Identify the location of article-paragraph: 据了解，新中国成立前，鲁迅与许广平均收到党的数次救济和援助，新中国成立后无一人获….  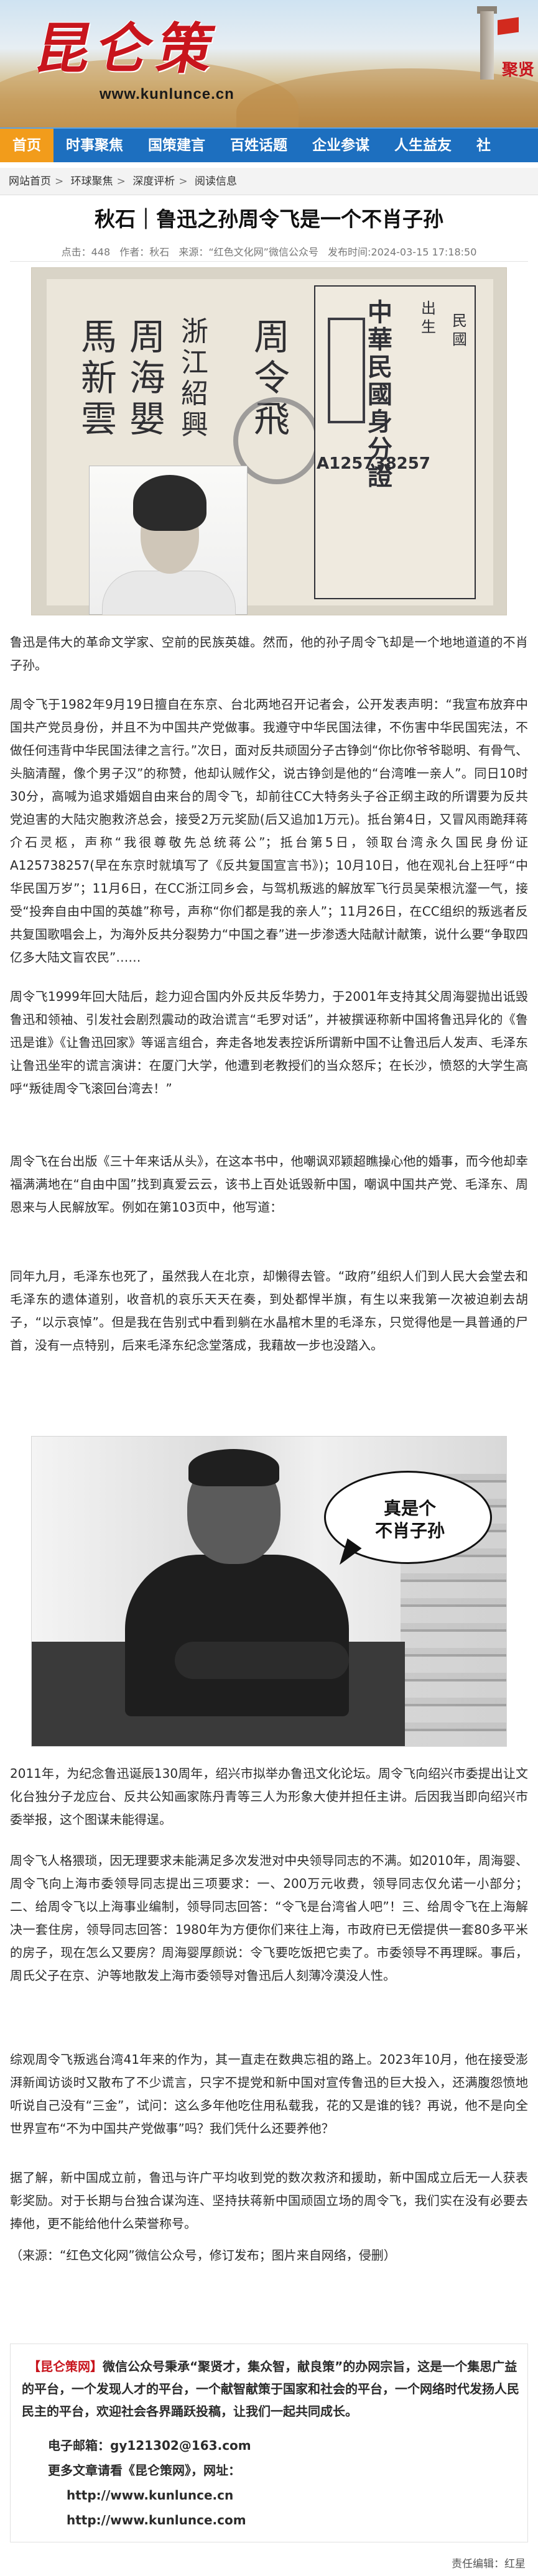
(269, 2200).